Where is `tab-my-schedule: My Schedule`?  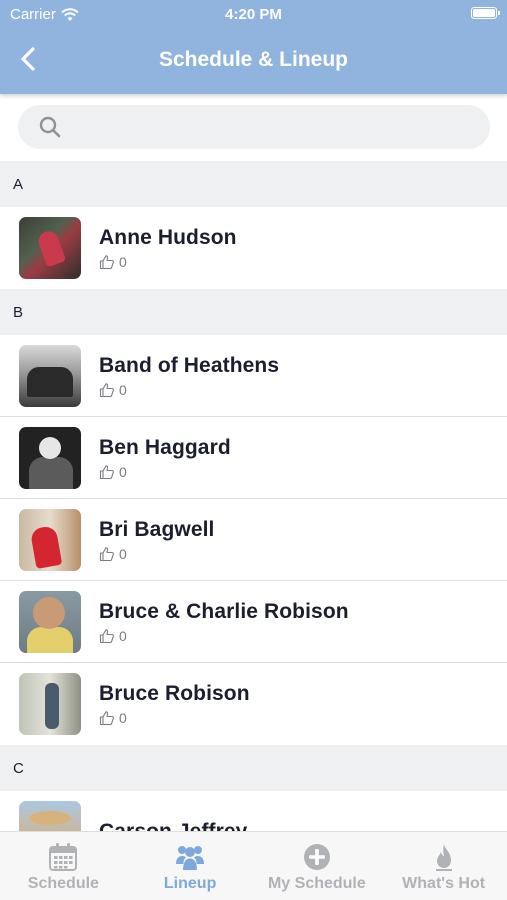 tab-my-schedule: My Schedule is located at coordinates (317, 866).